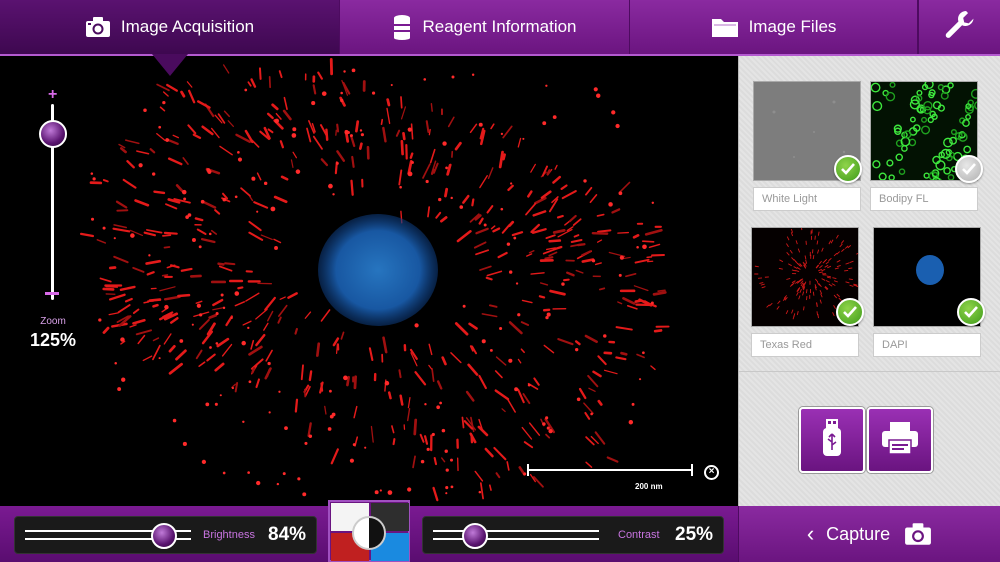  I want to click on channel-merge-button, so click(369, 533).